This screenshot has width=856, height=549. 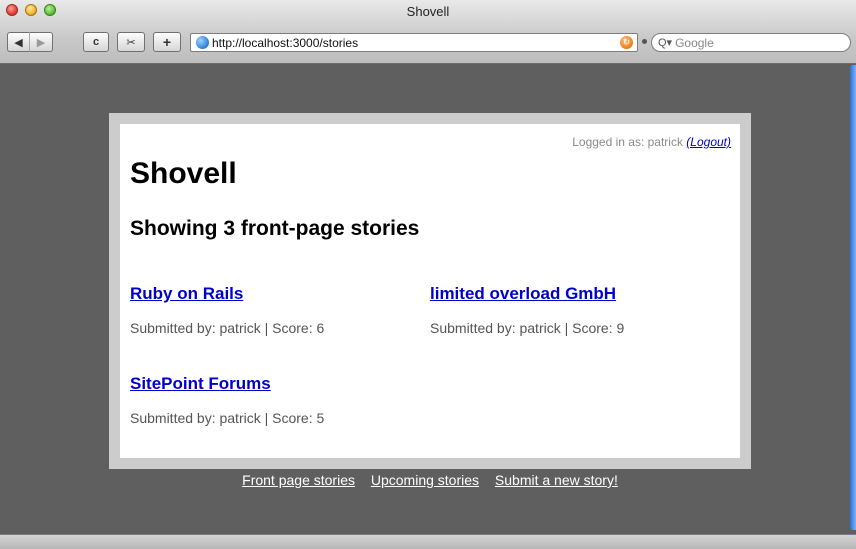 I want to click on vertical-scrollbar, so click(x=853, y=297).